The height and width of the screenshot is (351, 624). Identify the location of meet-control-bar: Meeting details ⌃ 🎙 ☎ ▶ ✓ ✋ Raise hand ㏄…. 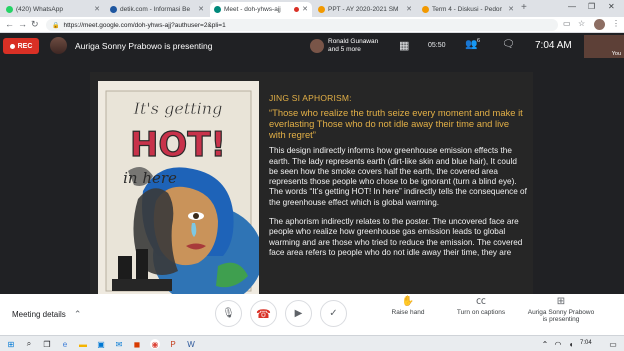
(312, 314).